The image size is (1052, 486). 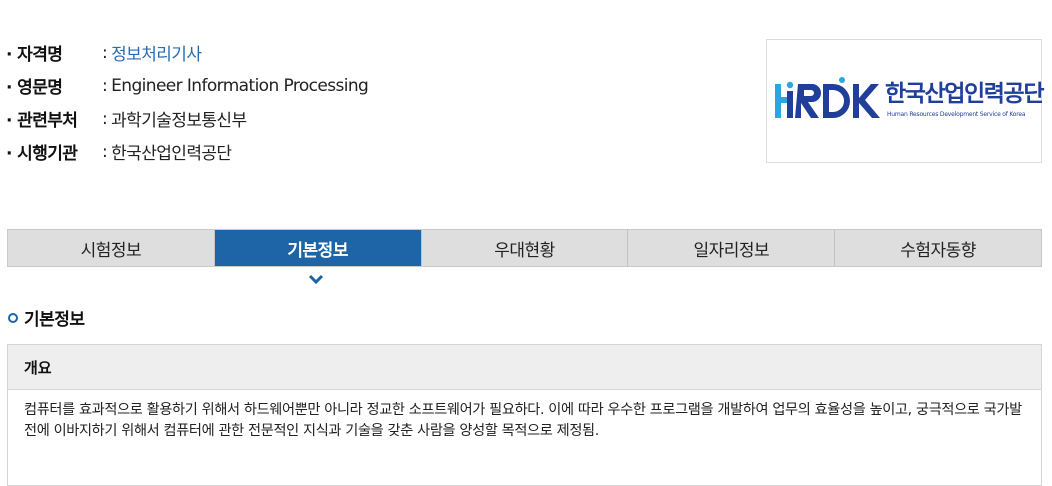 What do you see at coordinates (318, 248) in the screenshot?
I see `tab-basic-info: 기본정보` at bounding box center [318, 248].